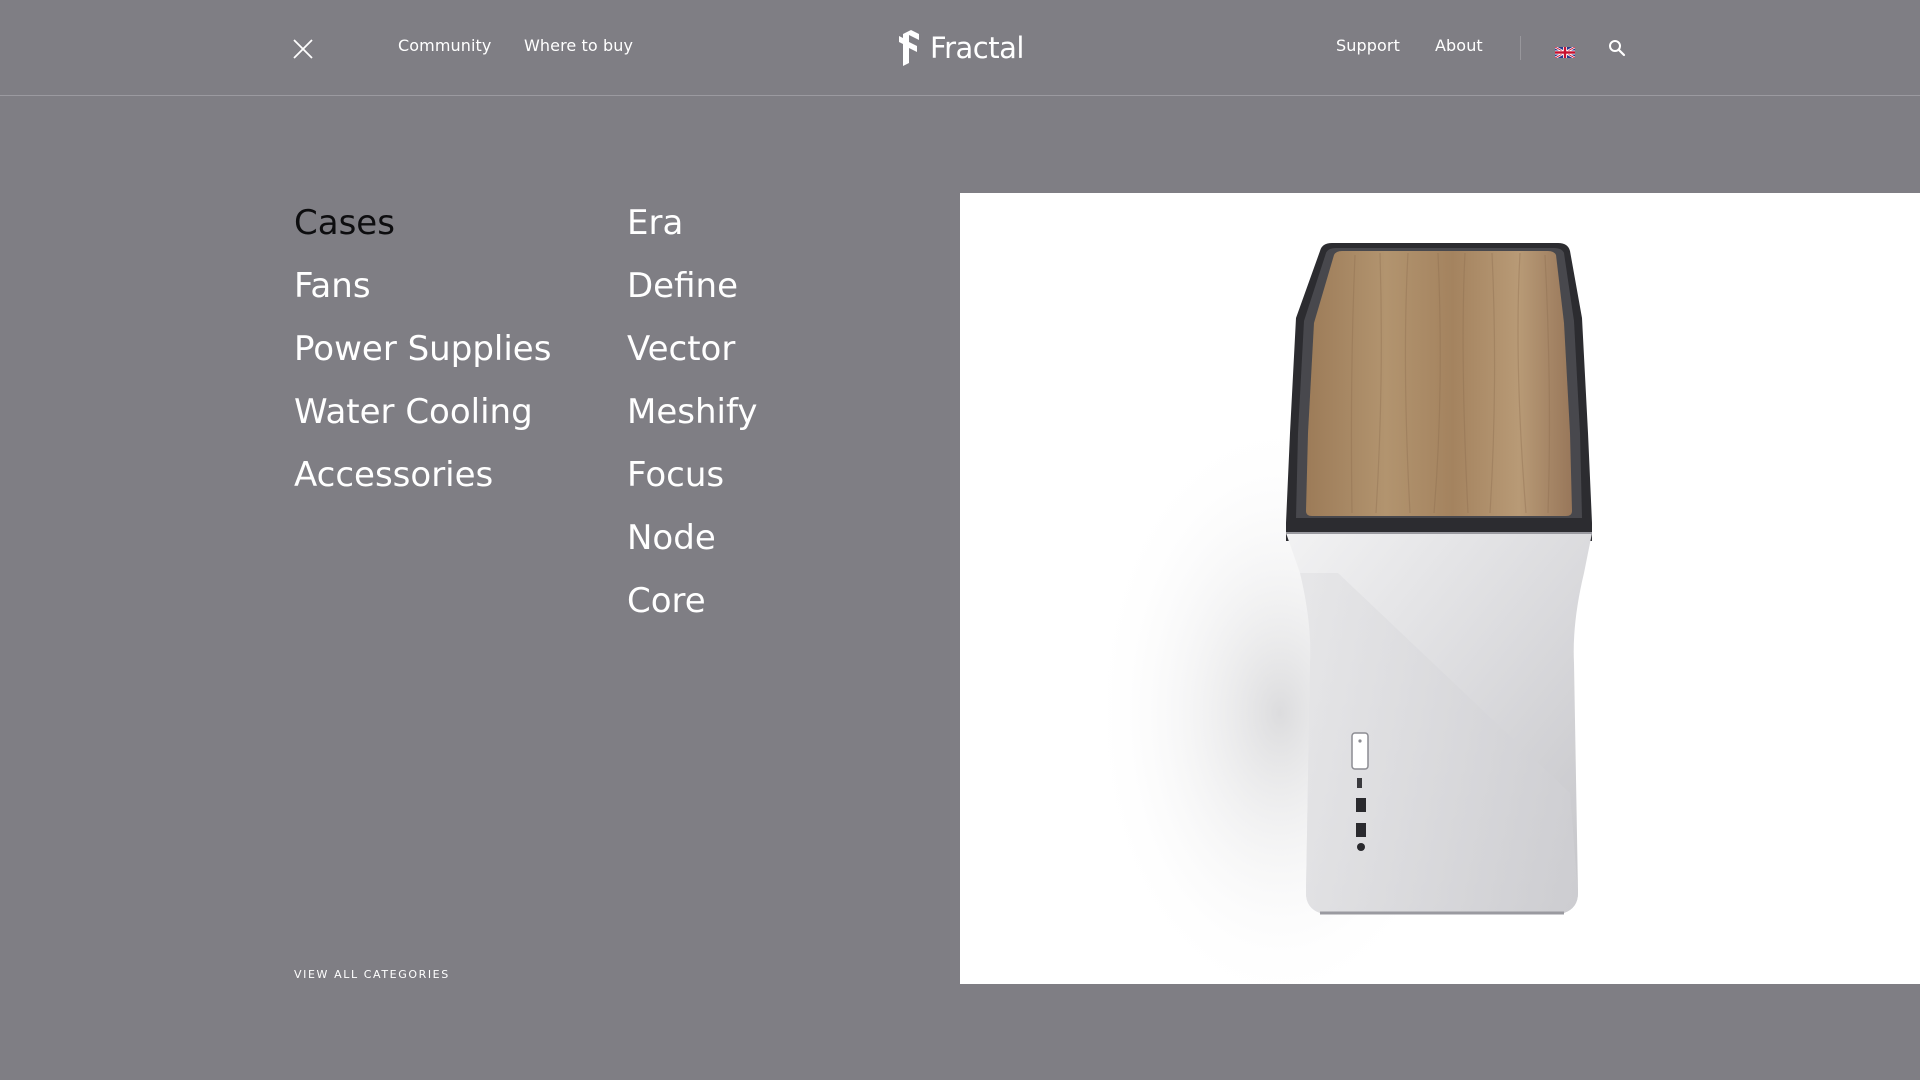 This screenshot has height=1080, width=1920. I want to click on category-cases: Cases, so click(422, 233).